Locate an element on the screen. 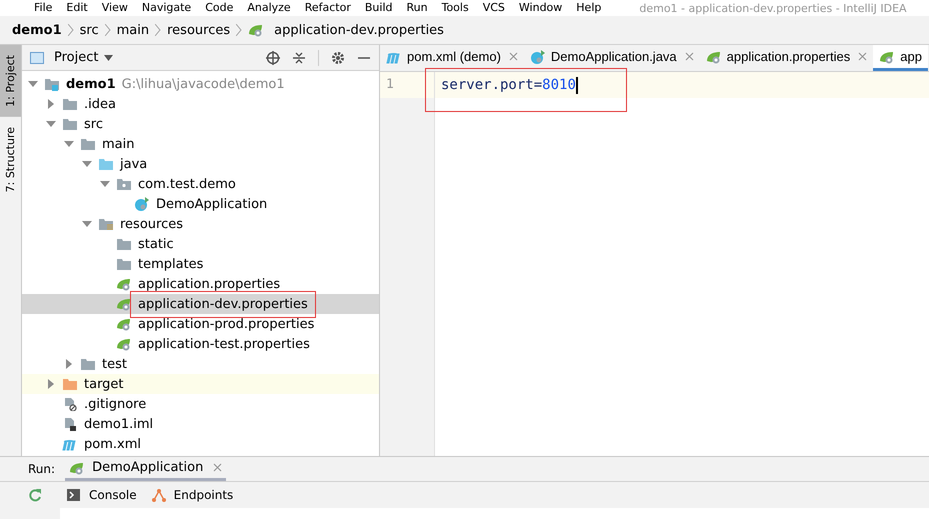 This screenshot has height=519, width=929. code-line: server.port=8010 is located at coordinates (508, 85).